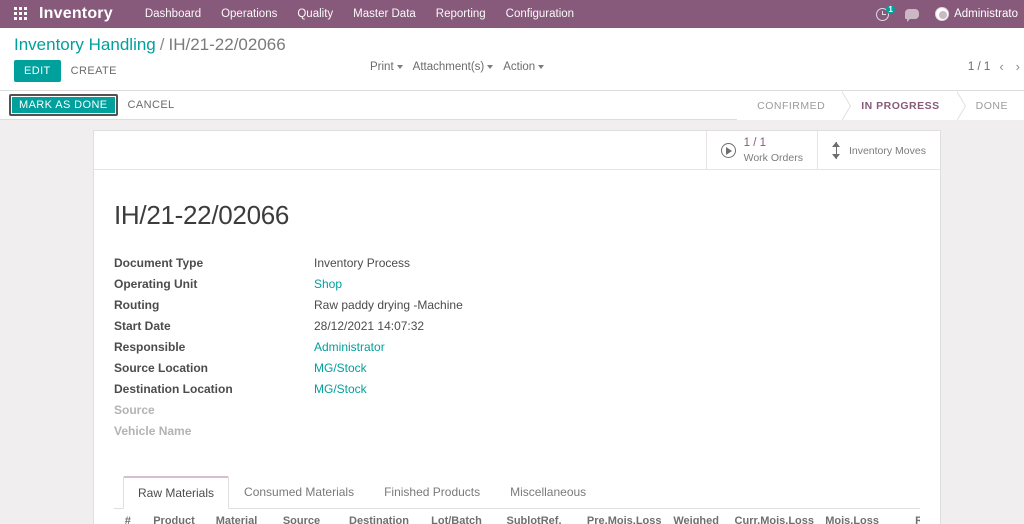  Describe the element at coordinates (173, 389) in the screenshot. I see `label-destination-location: Destination Location` at that location.